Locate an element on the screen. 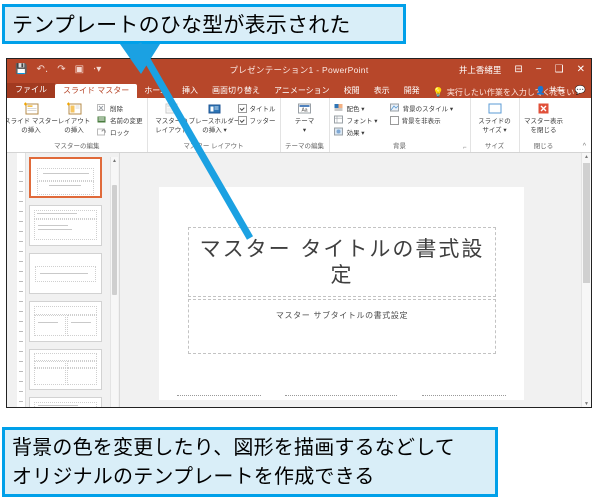  master-layout-label-1: マスターの is located at coordinates (171, 121).